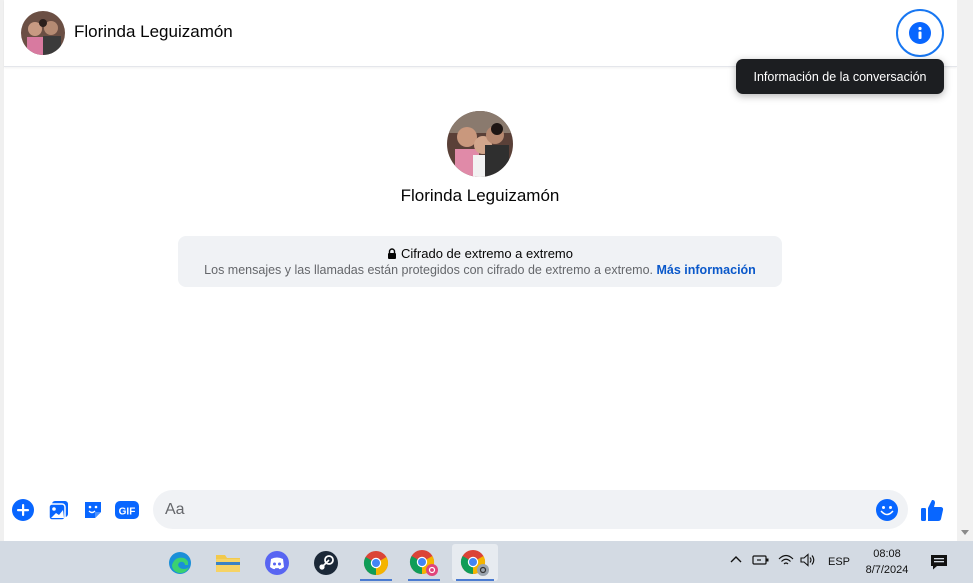  I want to click on profile-name: Florinda Leguizamón, so click(480, 195).